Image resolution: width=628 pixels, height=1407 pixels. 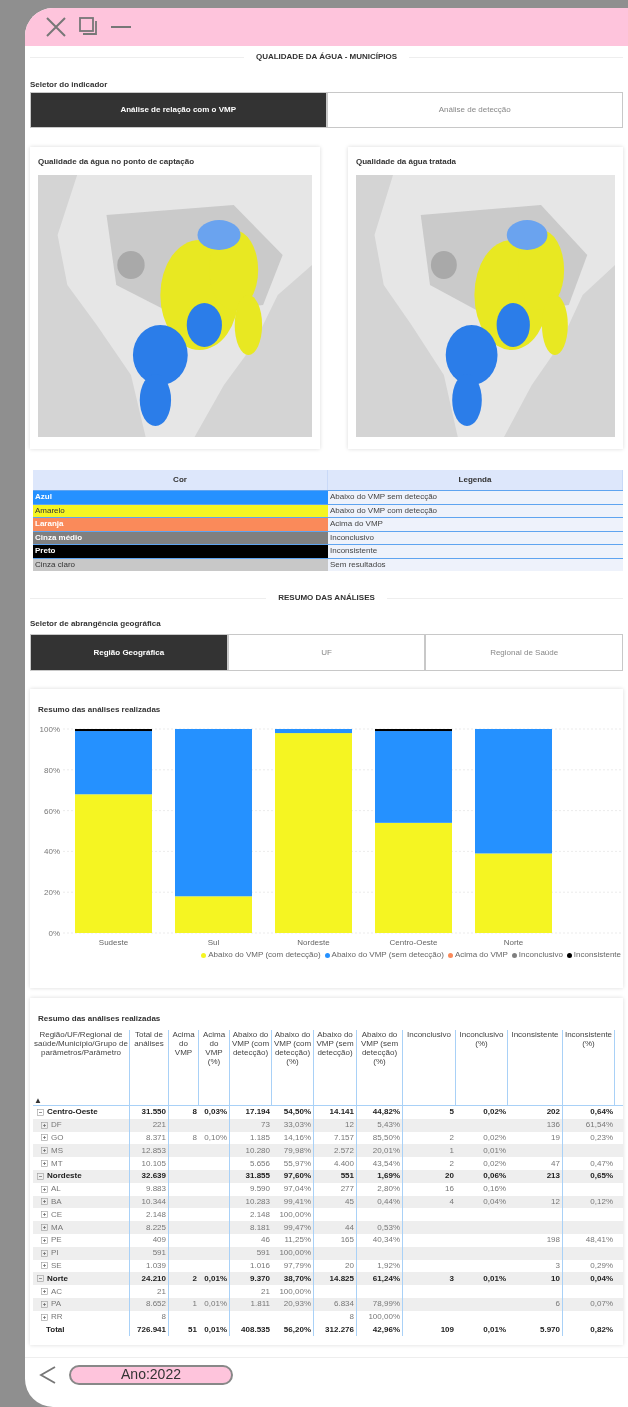 What do you see at coordinates (155, 1189) in the screenshot?
I see `table-cell: 9.883` at bounding box center [155, 1189].